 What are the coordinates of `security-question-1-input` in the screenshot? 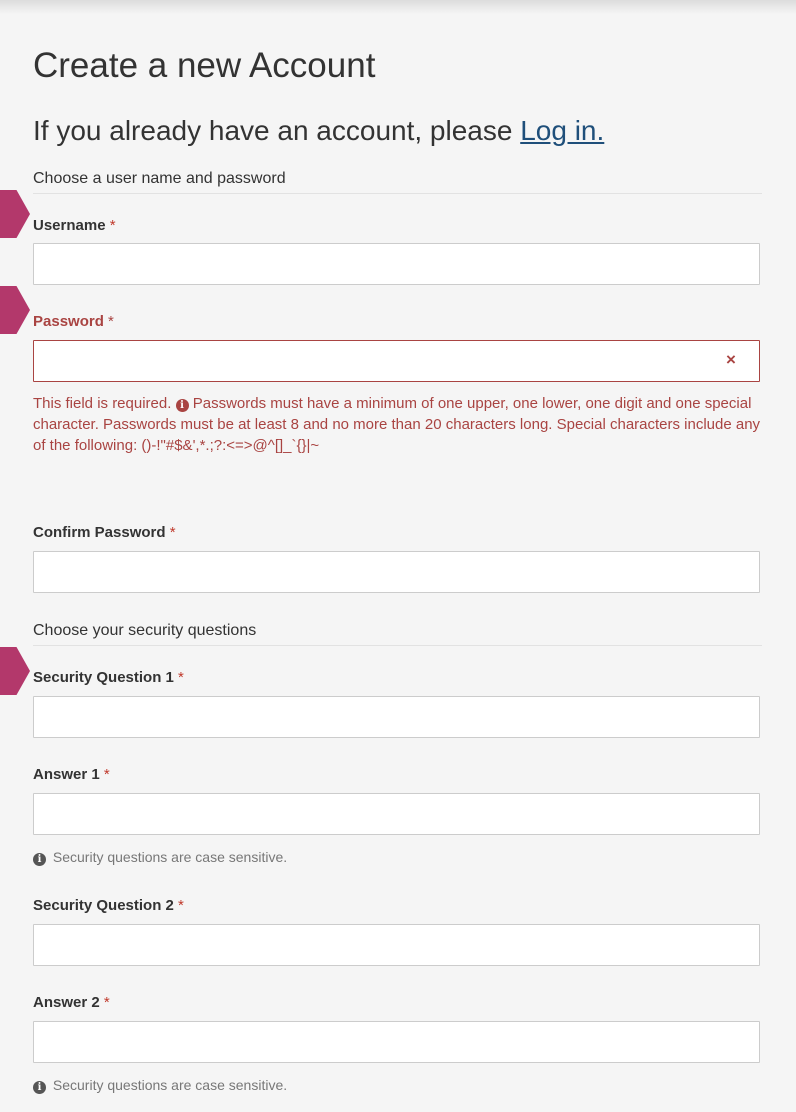 It's located at (396, 717).